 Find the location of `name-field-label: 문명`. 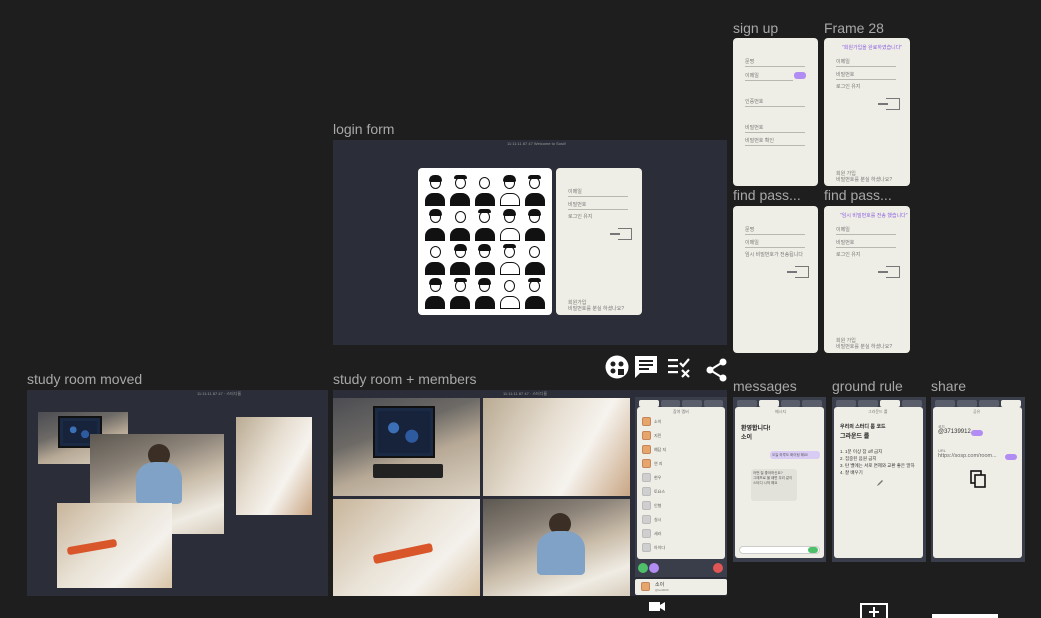

name-field-label: 문명 is located at coordinates (750, 62).